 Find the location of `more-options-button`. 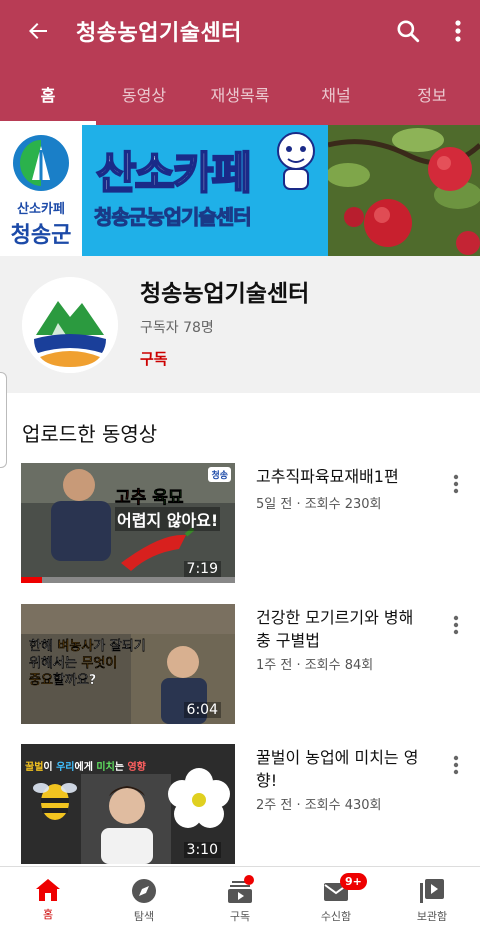

more-options-button is located at coordinates (458, 31).